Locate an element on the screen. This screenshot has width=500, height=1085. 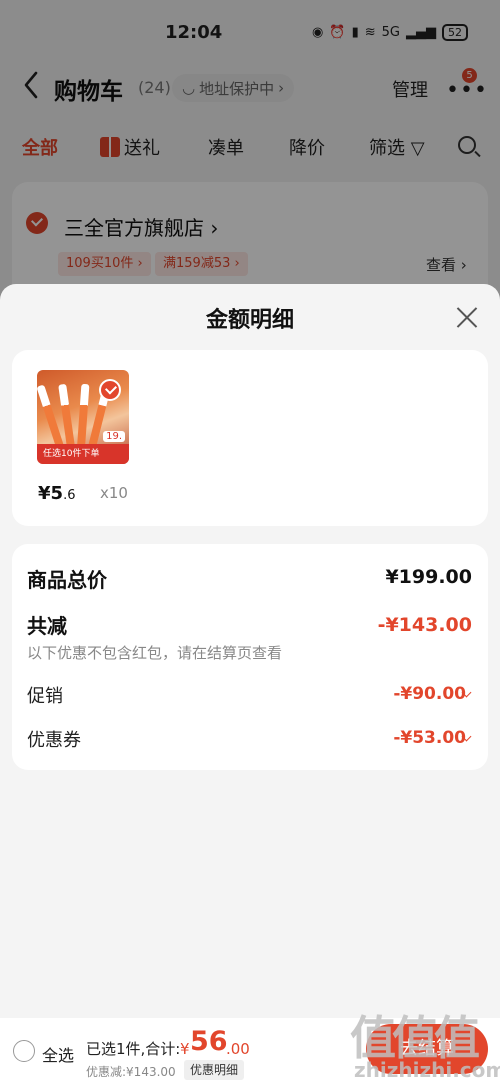
discount-detail-button: 优惠明细 is located at coordinates (214, 1070).